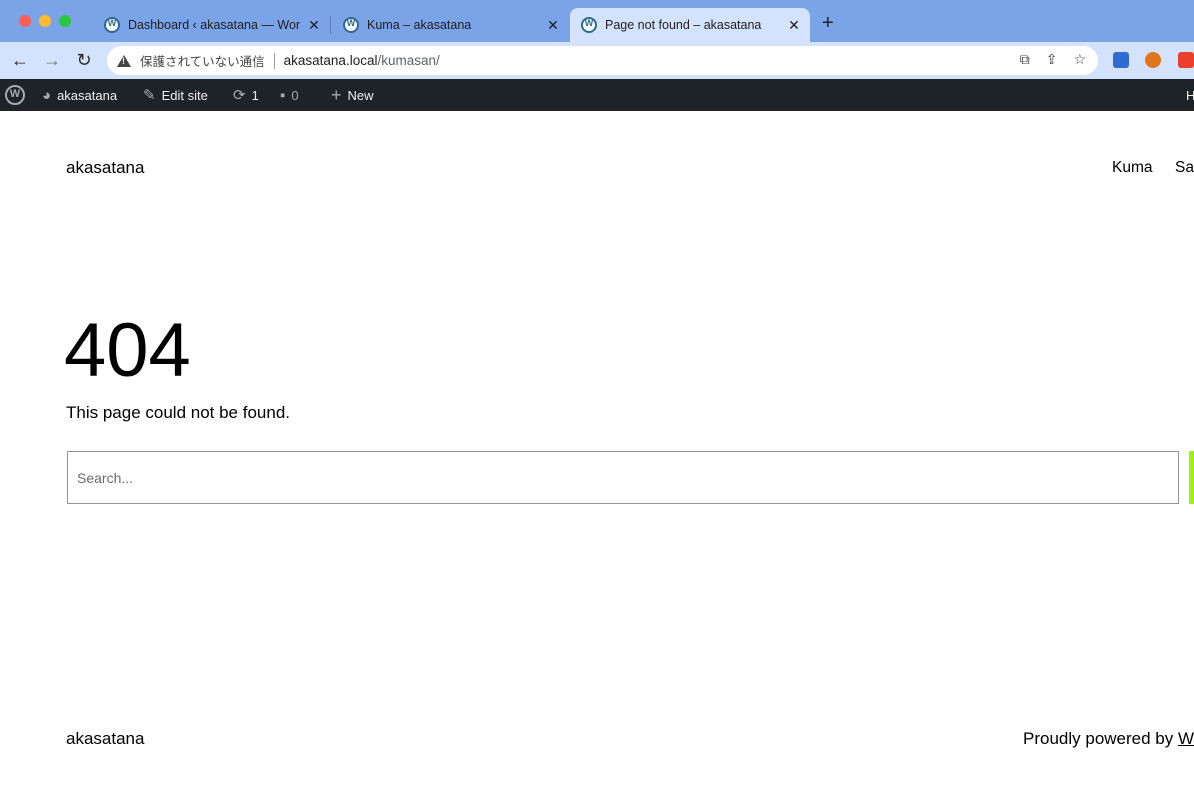 The width and height of the screenshot is (1194, 794). Describe the element at coordinates (1153, 60) in the screenshot. I see `metamask-extension-icon` at that location.